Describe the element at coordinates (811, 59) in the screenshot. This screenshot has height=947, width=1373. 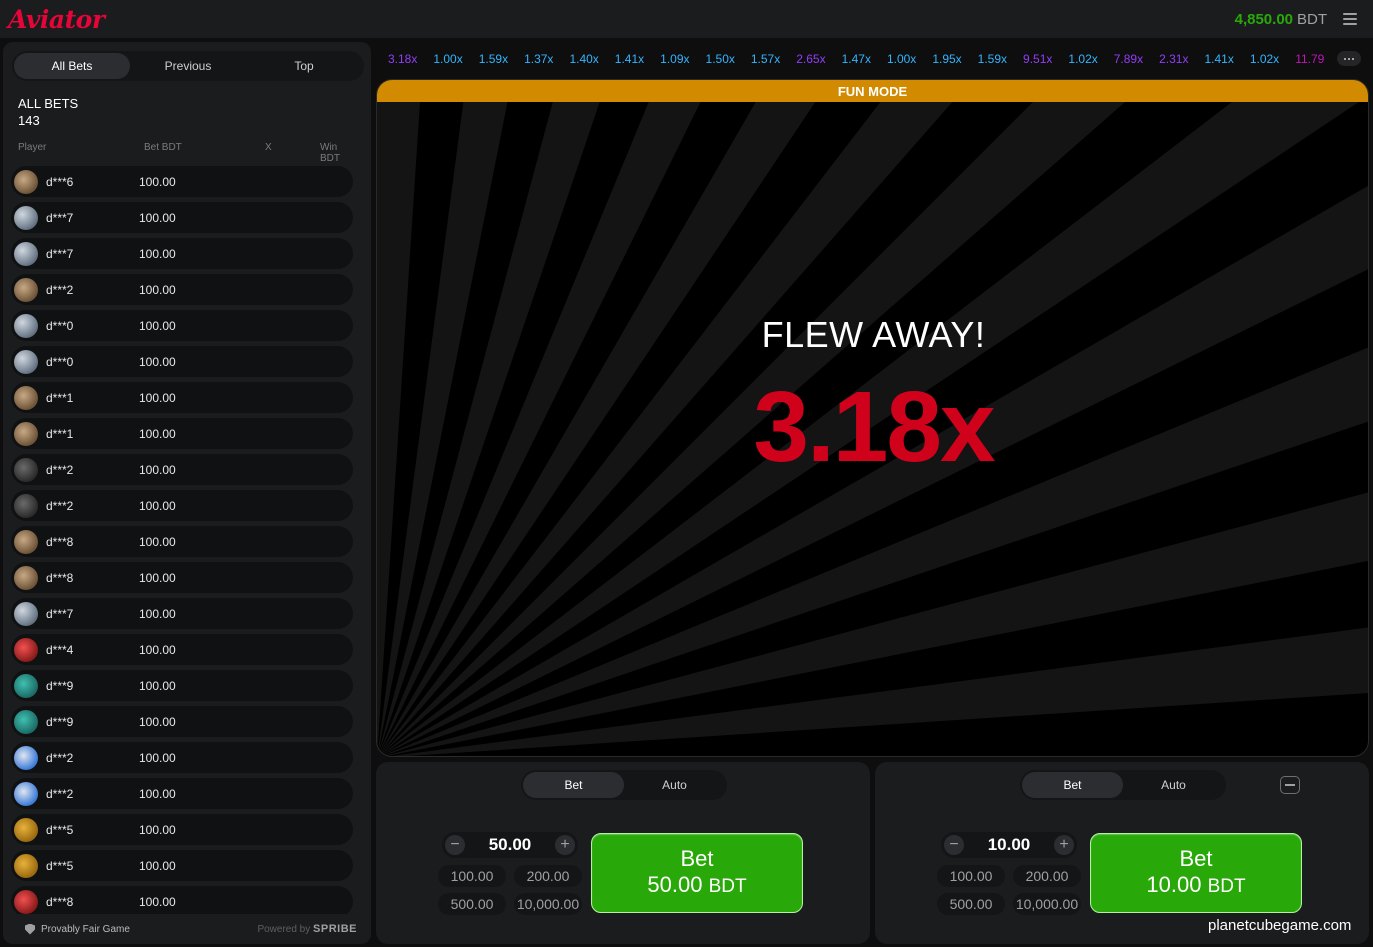
I see `history-multiplier: 2.65x` at that location.